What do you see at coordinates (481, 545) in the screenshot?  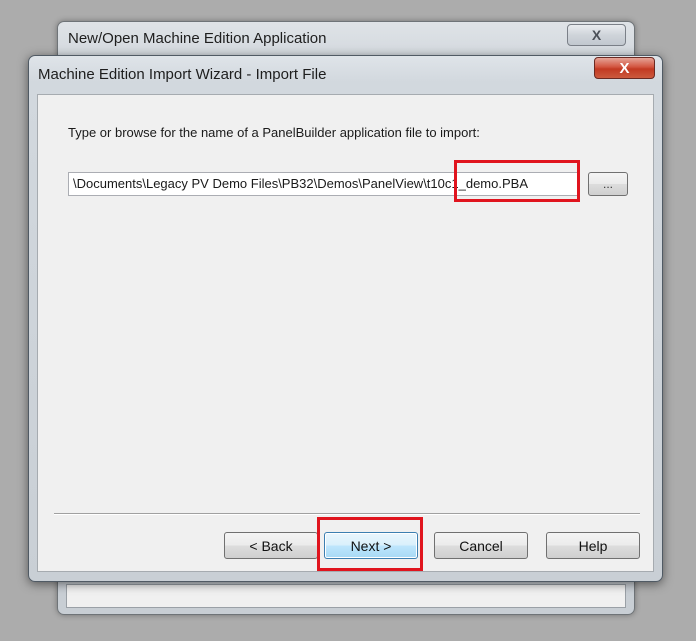 I see `cancel-button: Cancel` at bounding box center [481, 545].